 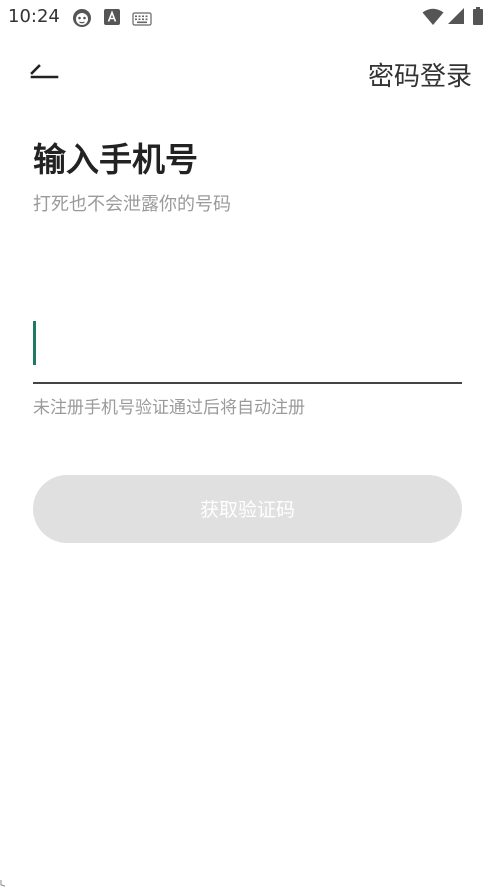 What do you see at coordinates (247, 509) in the screenshot?
I see `get-code-button: 获取验证码` at bounding box center [247, 509].